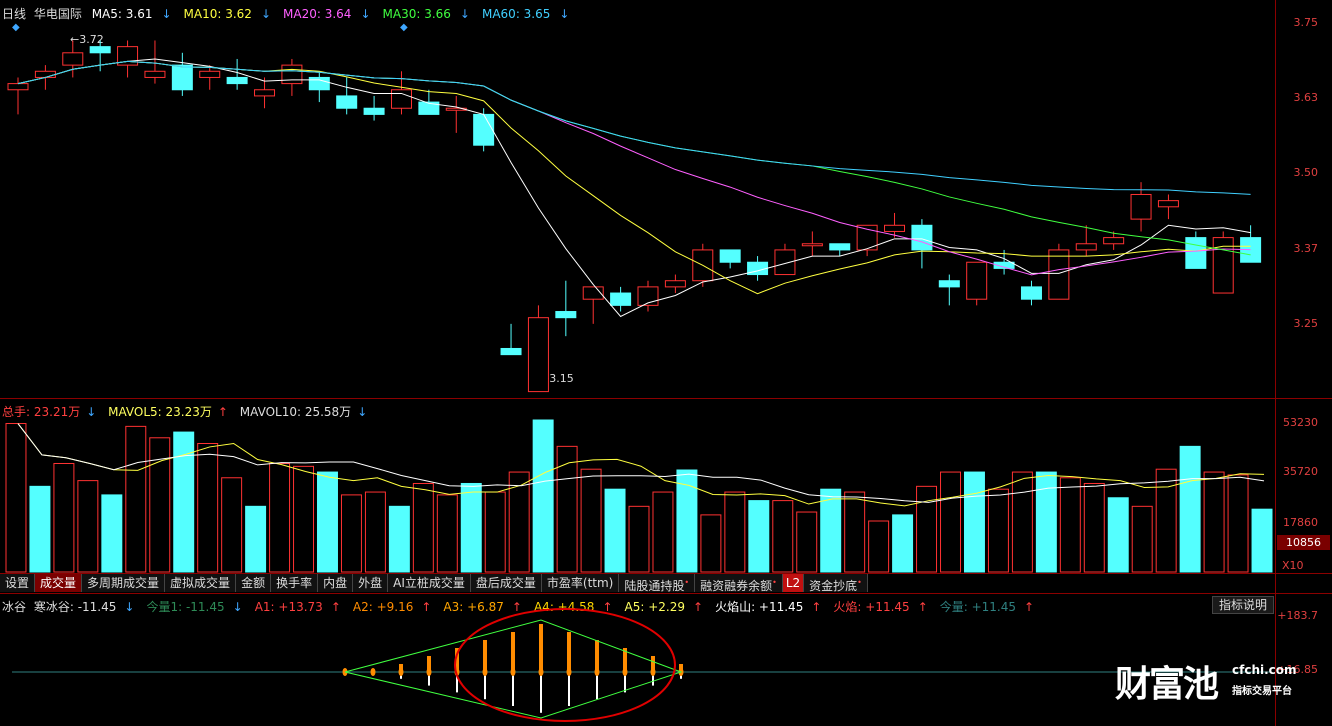 The image size is (1332, 726). I want to click on volume-tick: 17860, so click(1300, 522).